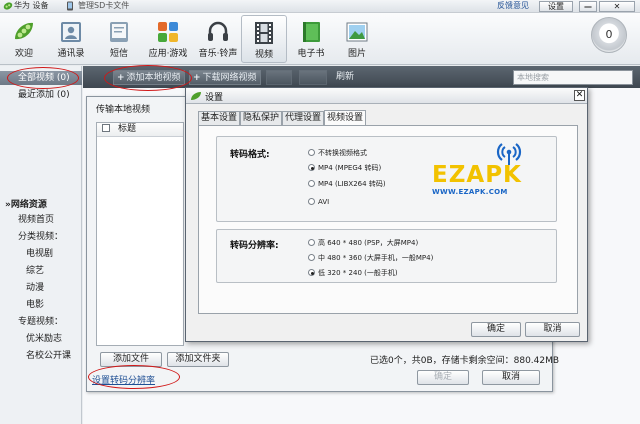  What do you see at coordinates (140, 234) in the screenshot?
I see `video-file-list: 标题` at bounding box center [140, 234].